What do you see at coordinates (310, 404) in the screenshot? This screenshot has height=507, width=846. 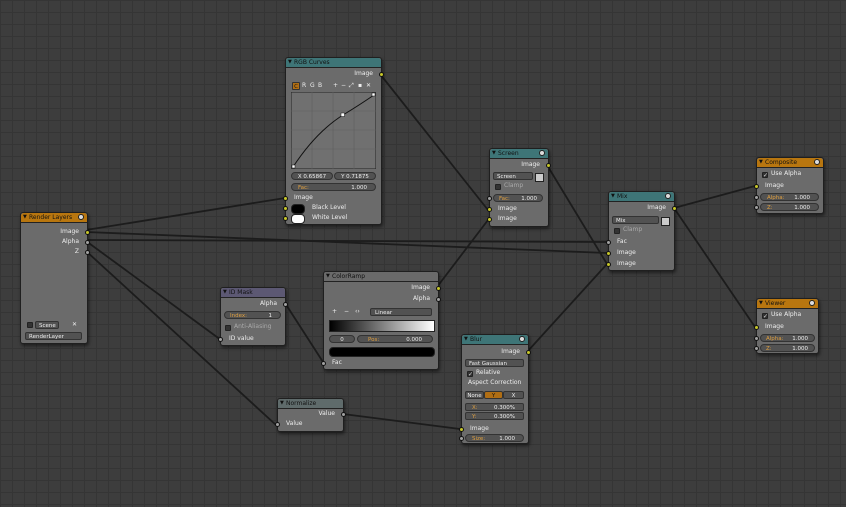 I see `normalize-header: ▼ Normalize` at bounding box center [310, 404].